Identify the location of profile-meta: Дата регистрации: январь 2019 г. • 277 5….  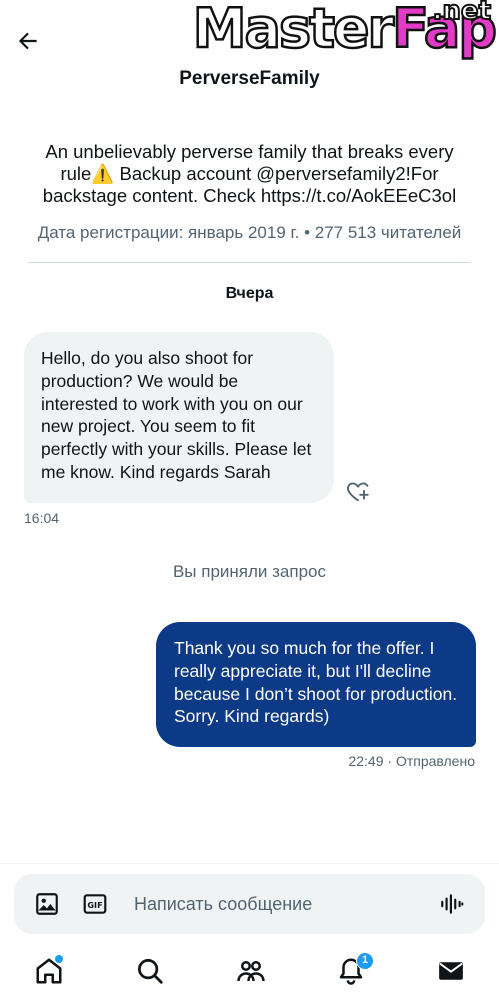
(249, 232).